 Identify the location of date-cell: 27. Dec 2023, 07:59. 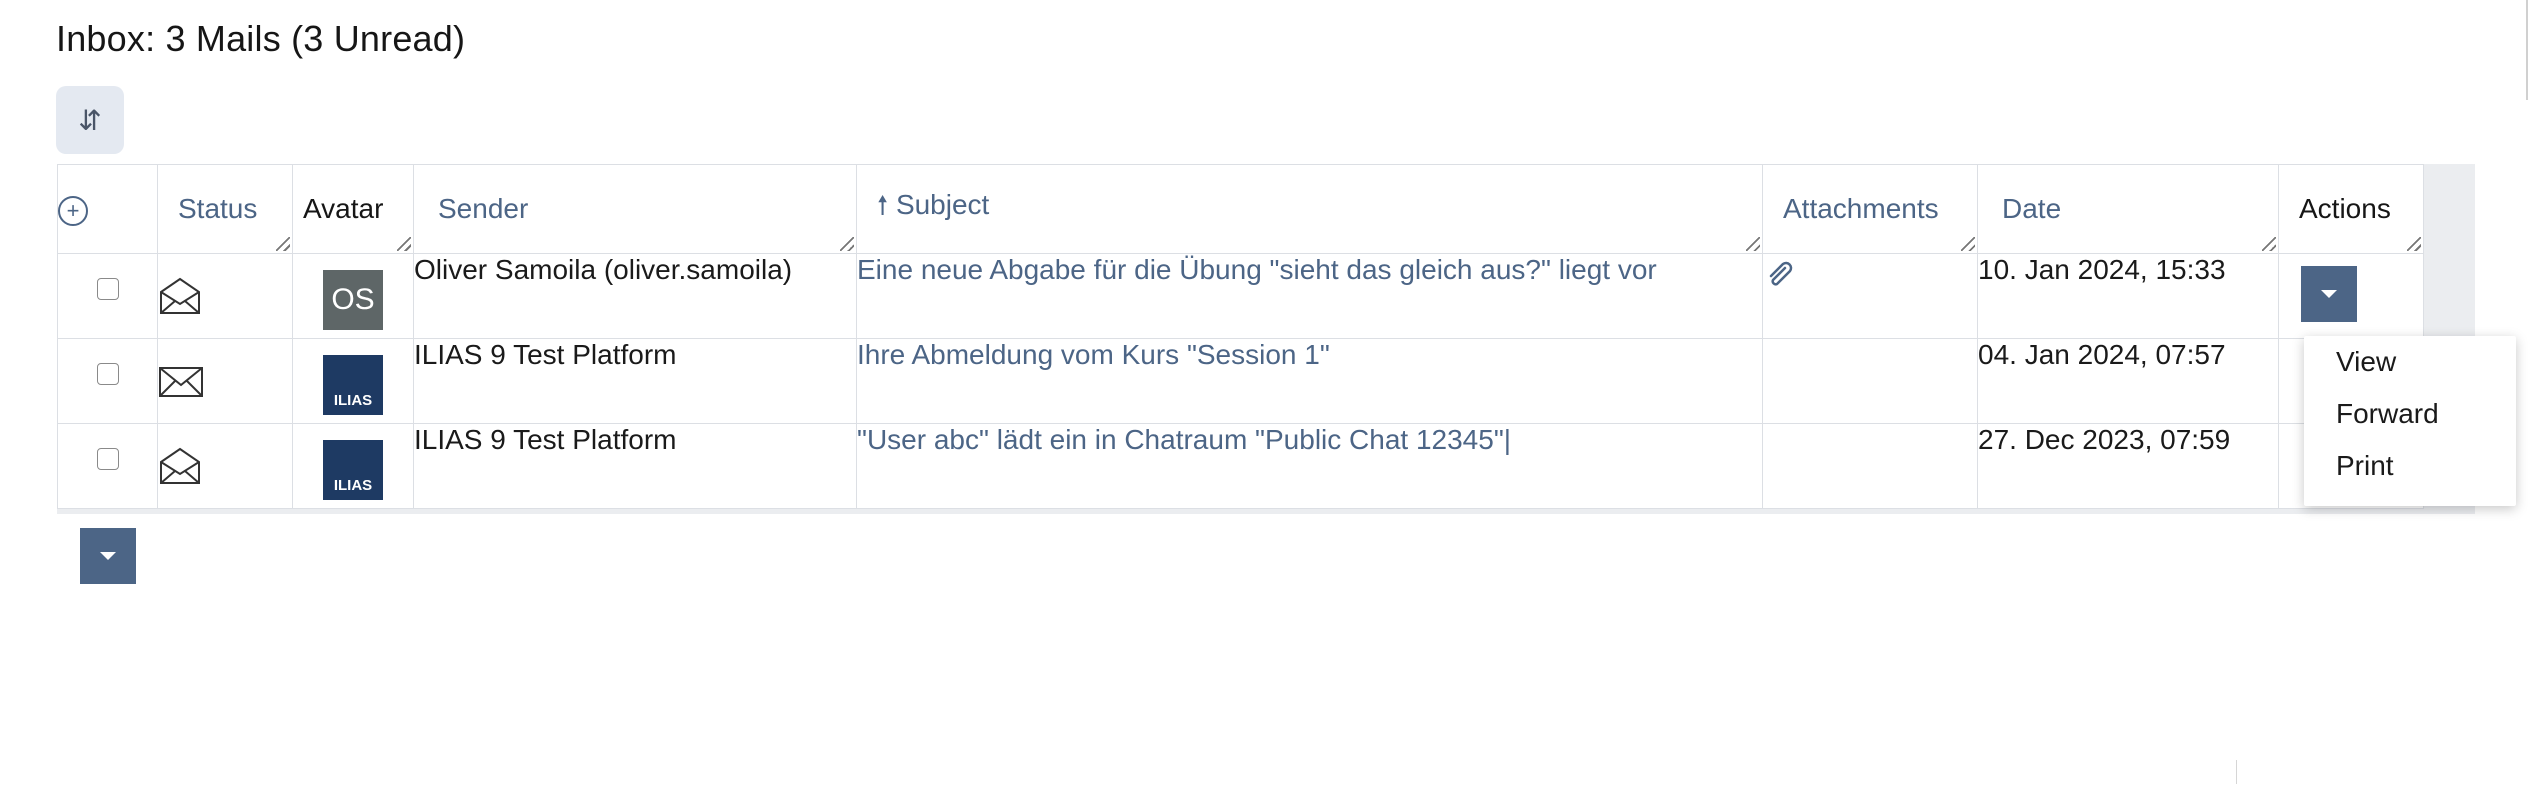
(2128, 466).